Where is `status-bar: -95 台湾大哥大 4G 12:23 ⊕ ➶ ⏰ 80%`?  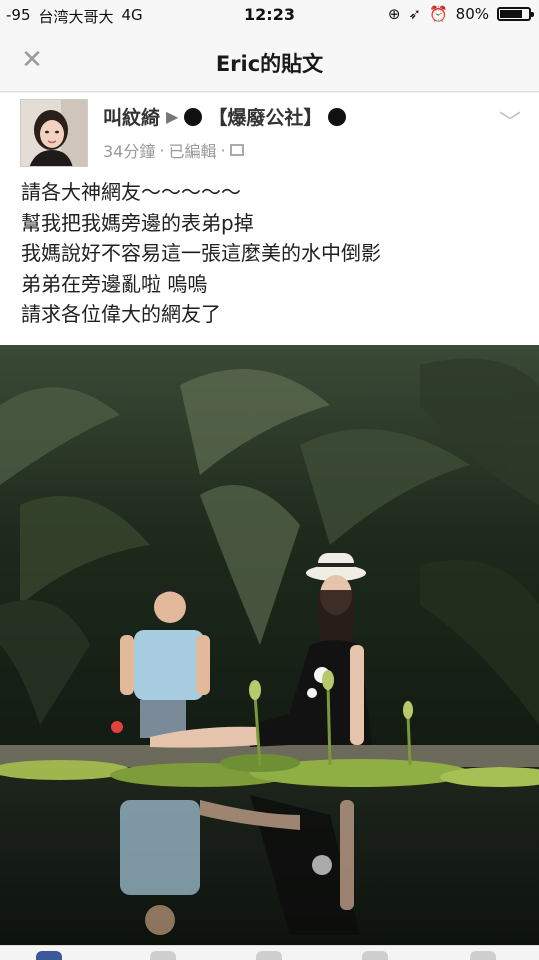 status-bar: -95 台湾大哥大 4G 12:23 ⊕ ➶ ⏰ 80% is located at coordinates (269, 15).